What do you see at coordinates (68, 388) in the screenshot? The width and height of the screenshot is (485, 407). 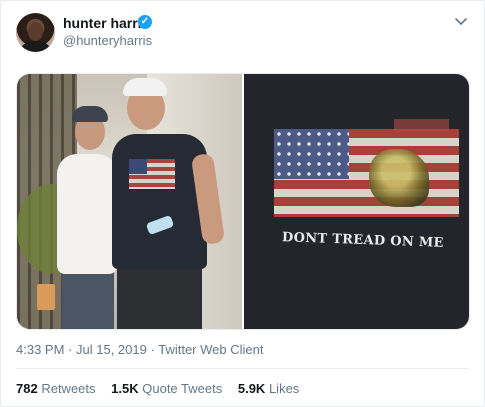 I see `retweets-label: Retweets` at bounding box center [68, 388].